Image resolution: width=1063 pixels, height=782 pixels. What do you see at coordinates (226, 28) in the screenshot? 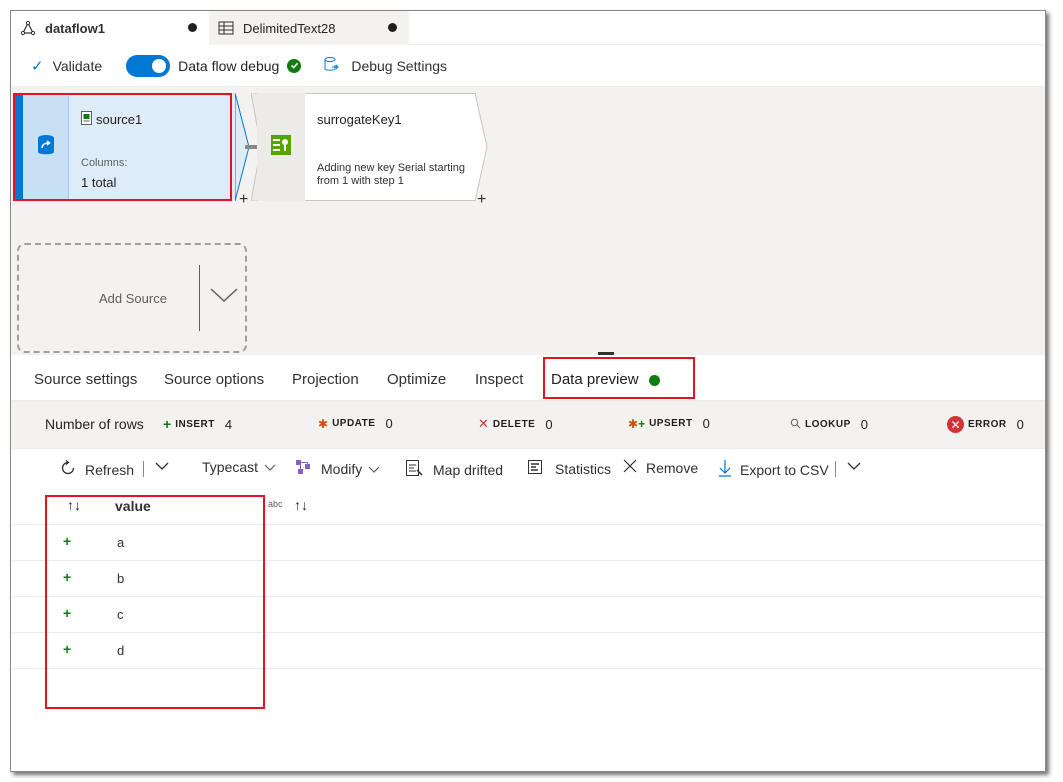
I see `table-icon` at bounding box center [226, 28].